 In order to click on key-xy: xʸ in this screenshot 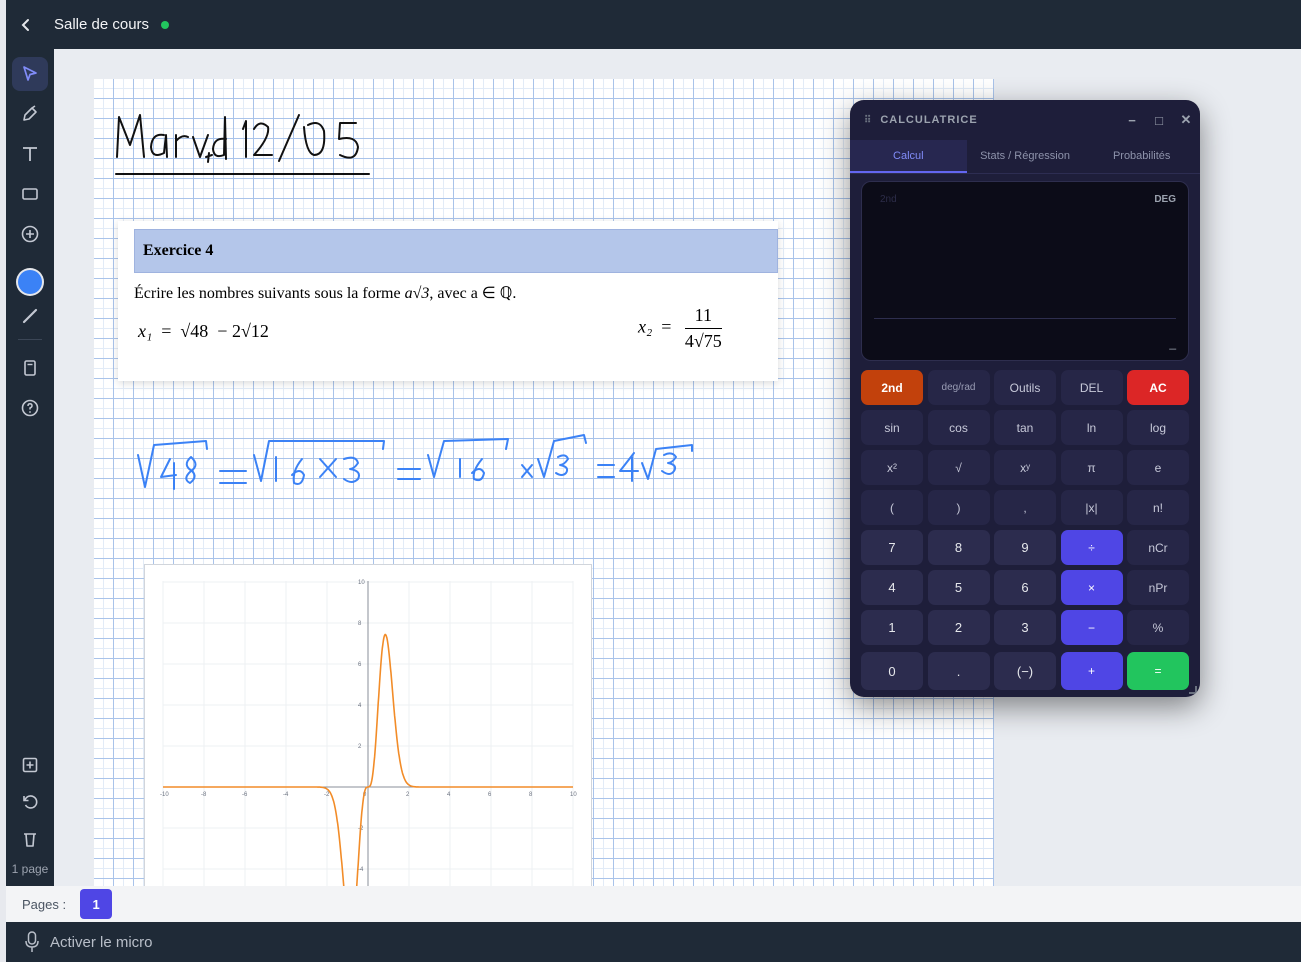, I will do `click(1025, 467)`.